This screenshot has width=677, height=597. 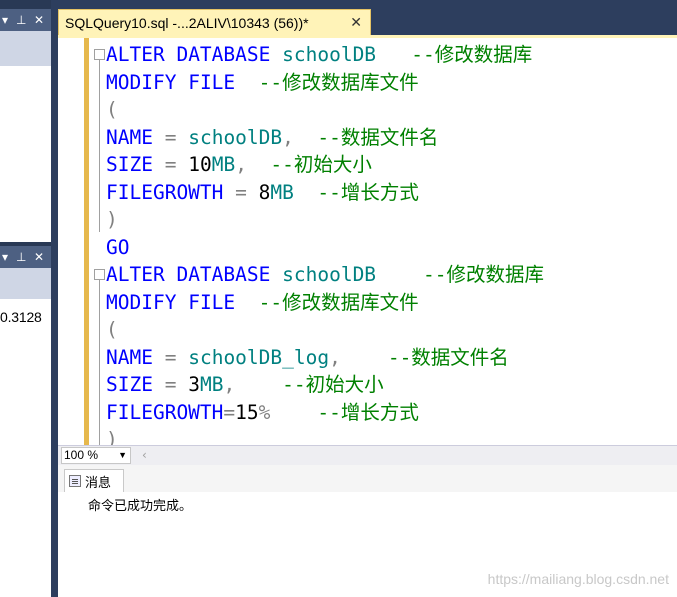 I want to click on watermark: https://mailiang.blog.csdn.net, so click(x=578, y=579).